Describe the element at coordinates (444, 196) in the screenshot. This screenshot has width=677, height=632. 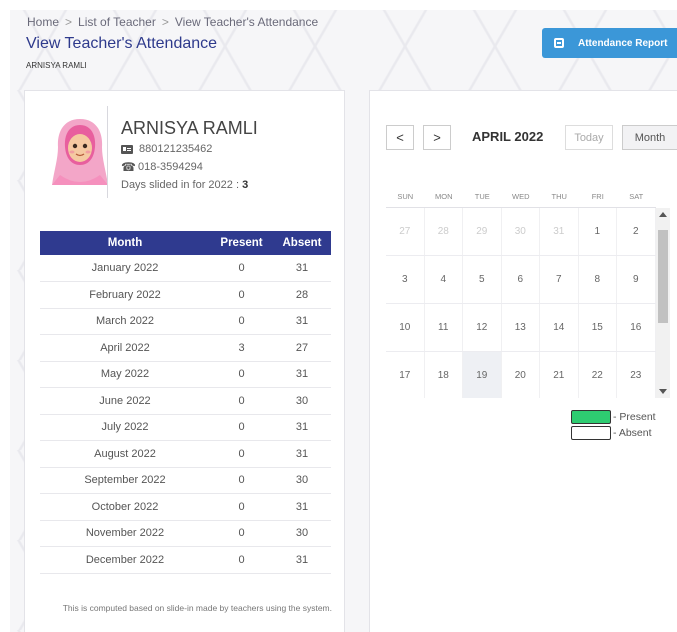
I see `weekday-mon: MON` at that location.